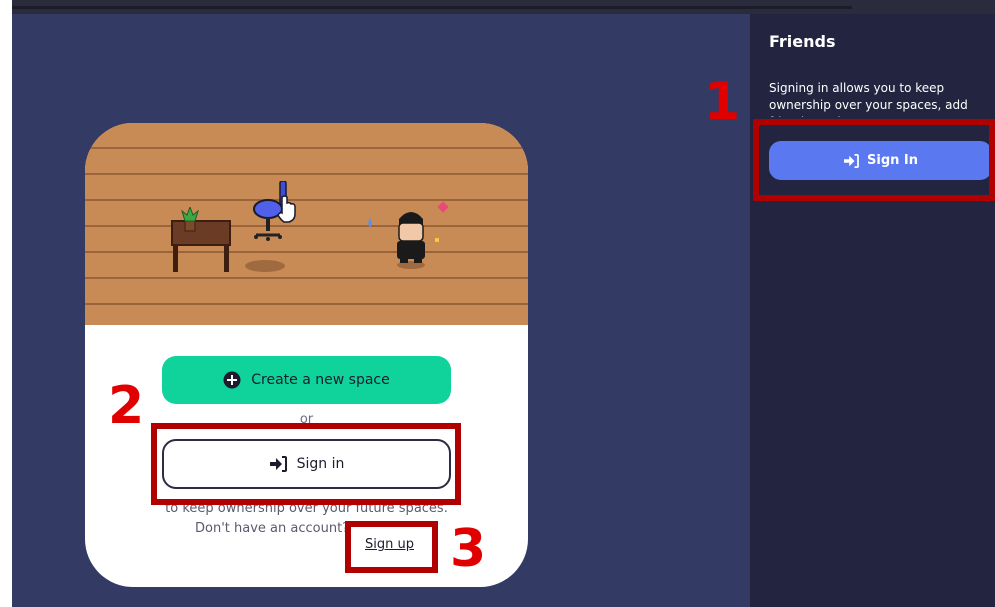  I want to click on office-floor-illustration, so click(306, 224).